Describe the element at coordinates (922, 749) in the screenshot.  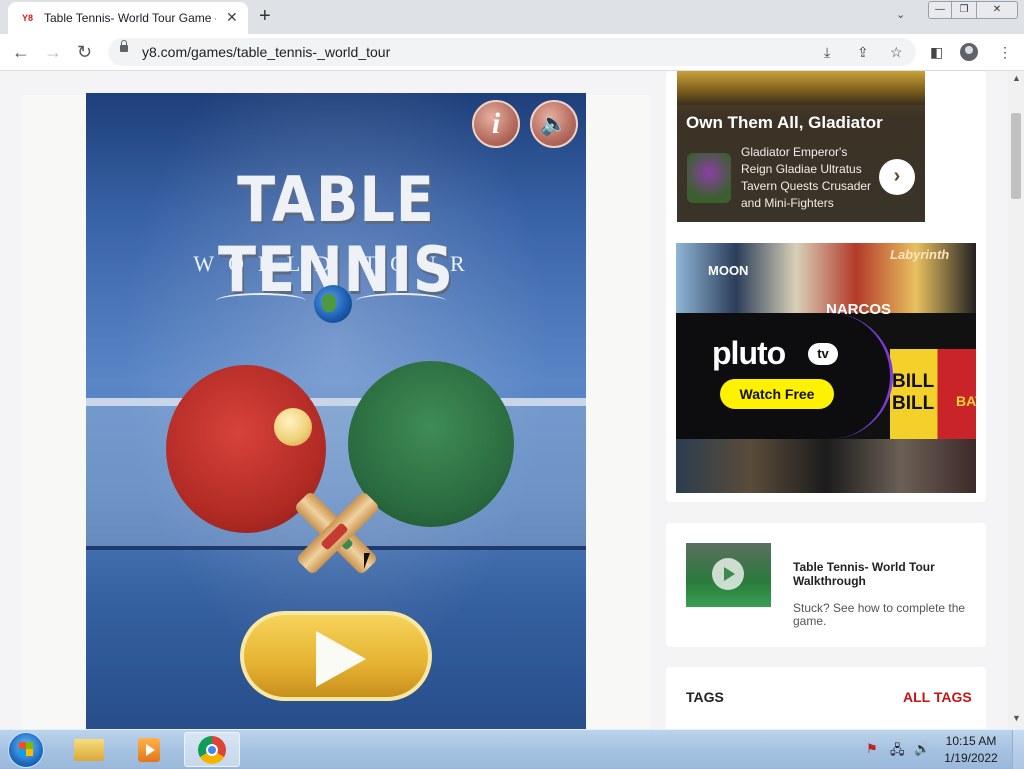
I see `volume-icon: 🔊` at that location.